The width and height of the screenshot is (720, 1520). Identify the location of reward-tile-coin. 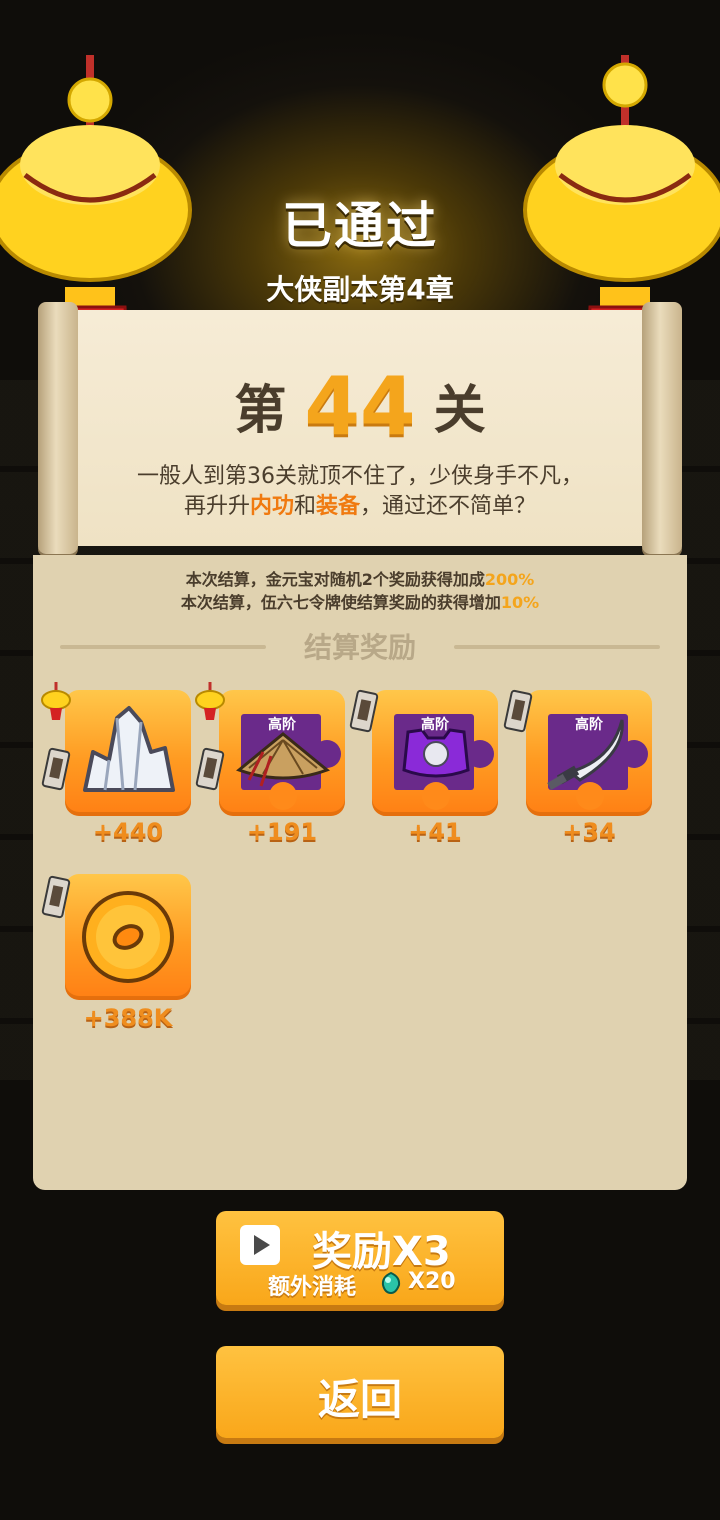
(128, 937).